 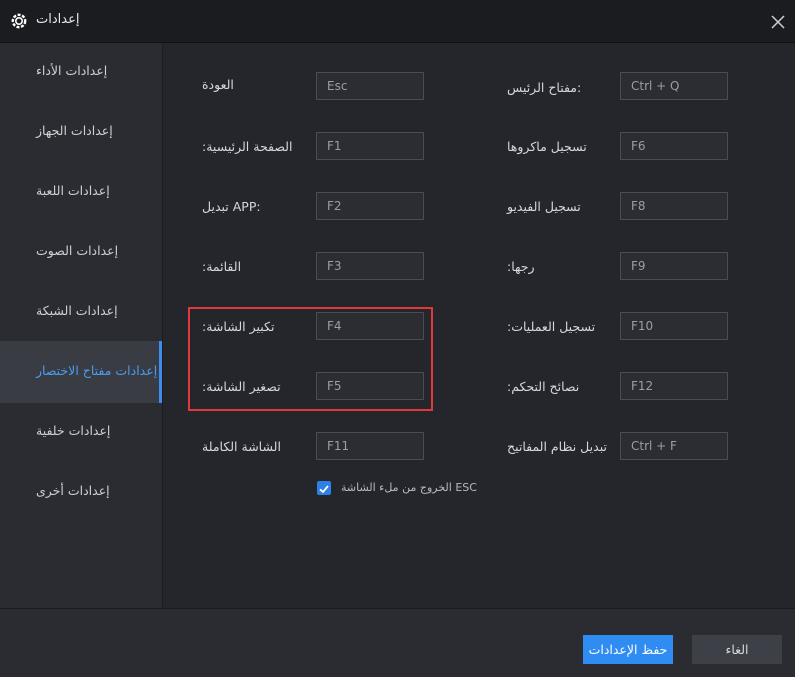 I want to click on sidebar-item-label: إعدادات الصوت, so click(x=77, y=250).